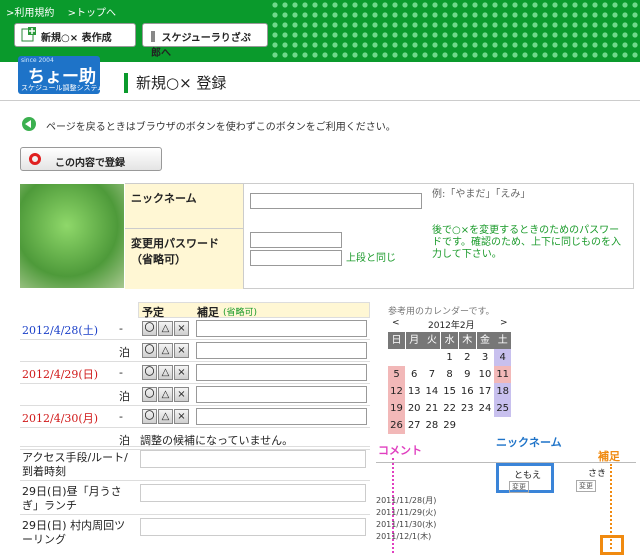 The image size is (640, 555). Describe the element at coordinates (432, 425) in the screenshot. I see `calendar-day: 28` at that location.